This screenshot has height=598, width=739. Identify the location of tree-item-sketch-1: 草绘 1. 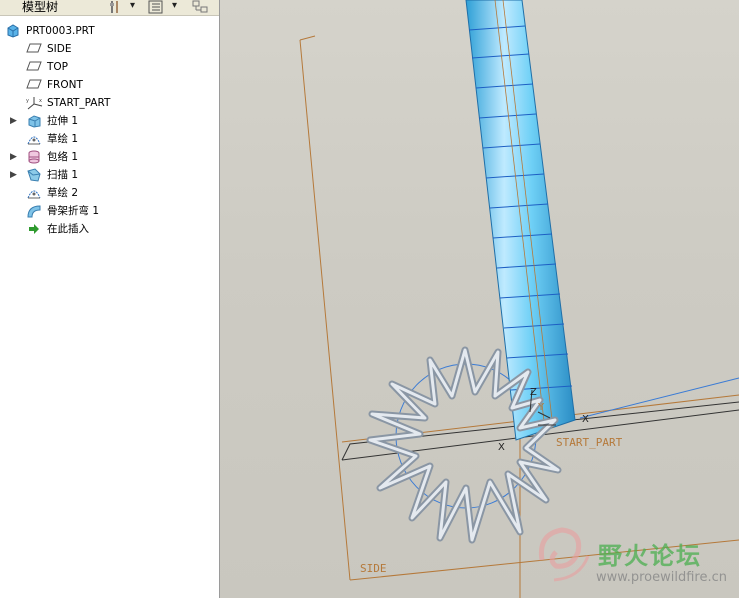
(109, 139).